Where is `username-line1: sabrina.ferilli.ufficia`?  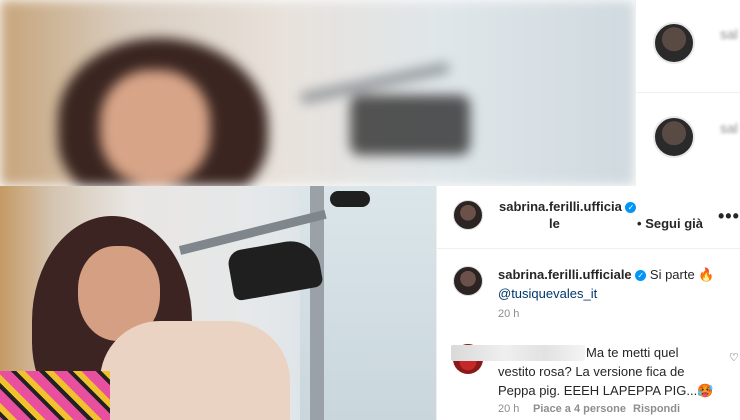 username-line1: sabrina.ferilli.ufficia is located at coordinates (560, 206).